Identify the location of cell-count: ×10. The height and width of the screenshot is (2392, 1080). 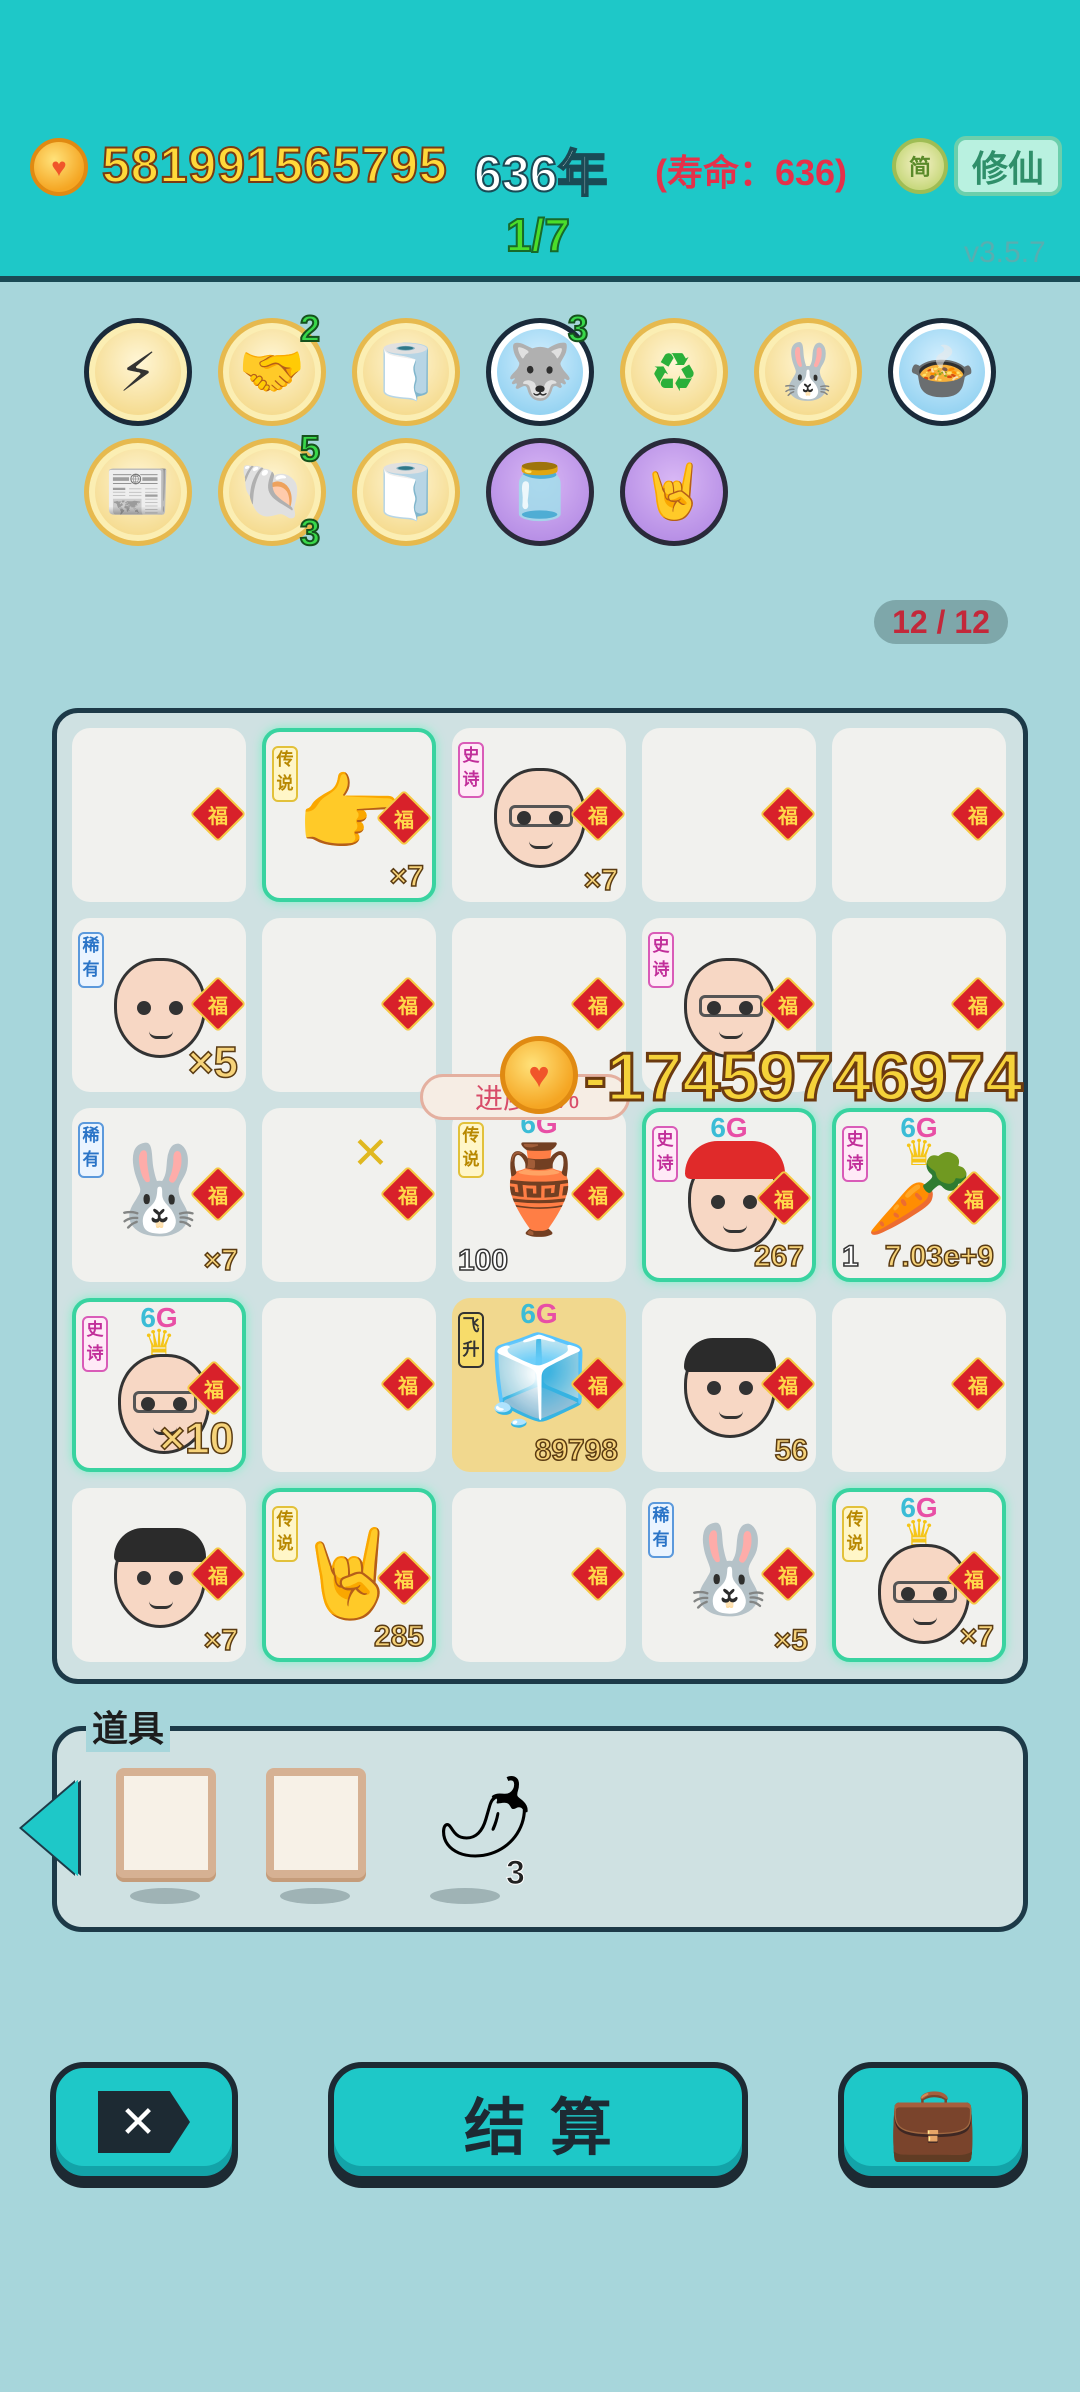
(197, 1438).